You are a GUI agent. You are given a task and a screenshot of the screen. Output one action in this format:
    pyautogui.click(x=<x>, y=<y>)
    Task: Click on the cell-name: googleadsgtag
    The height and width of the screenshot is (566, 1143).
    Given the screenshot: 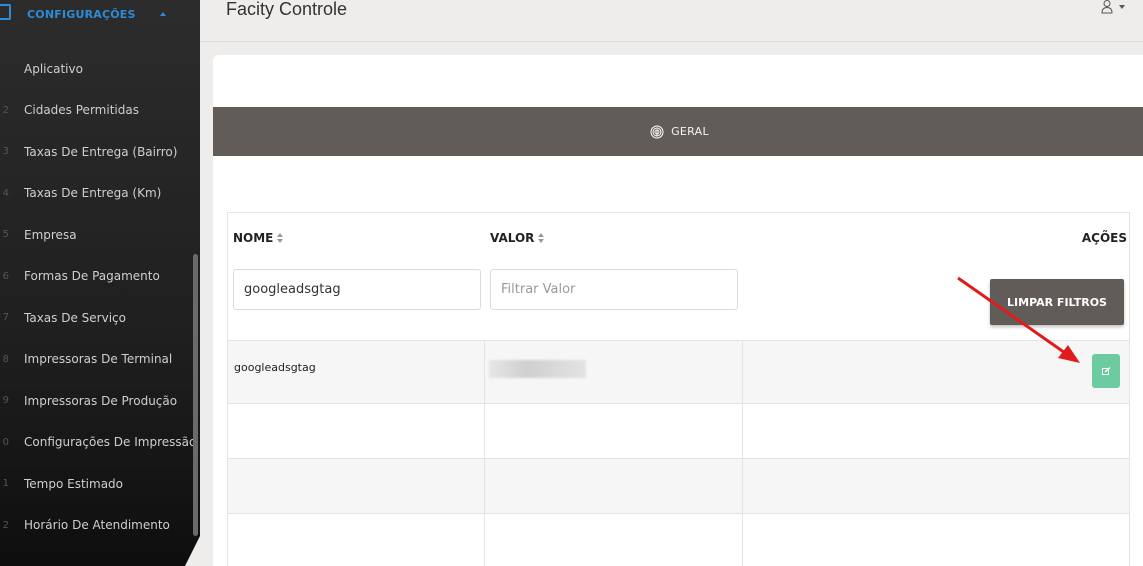 What is the action you would take?
    pyautogui.click(x=356, y=372)
    